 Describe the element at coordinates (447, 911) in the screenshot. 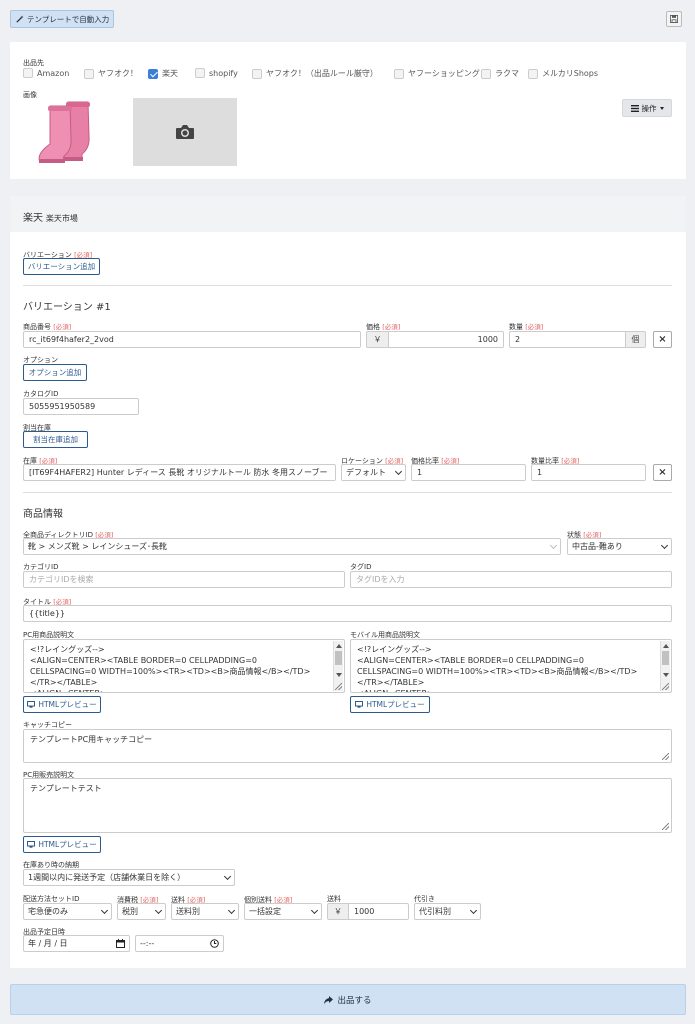

I see `cod-select: 代引料別` at that location.